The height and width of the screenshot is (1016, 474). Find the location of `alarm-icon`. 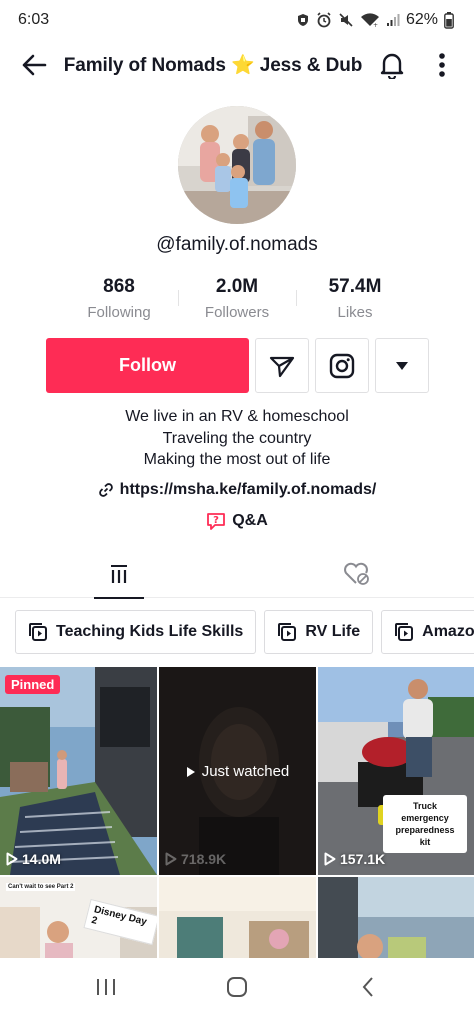

alarm-icon is located at coordinates (324, 20).